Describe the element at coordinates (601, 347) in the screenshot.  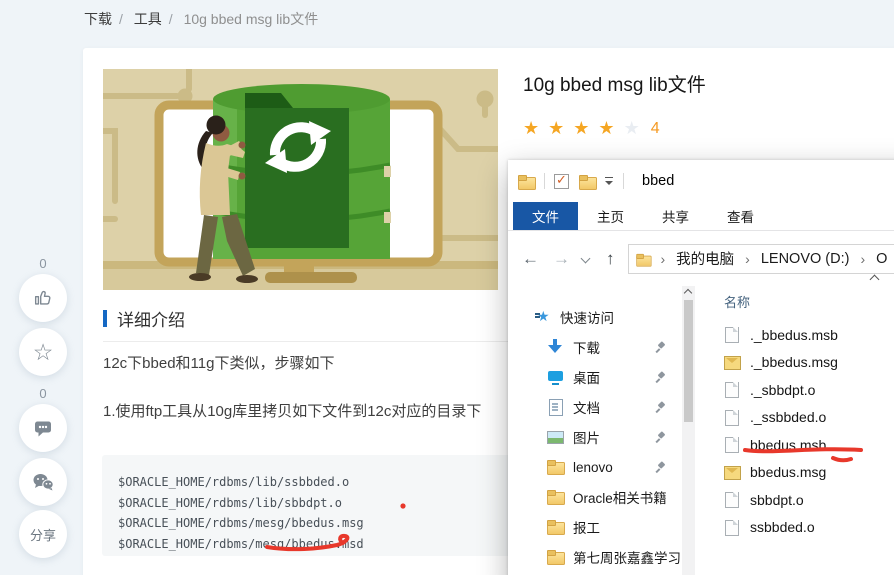
I see `nav-pane-item: 下载` at that location.